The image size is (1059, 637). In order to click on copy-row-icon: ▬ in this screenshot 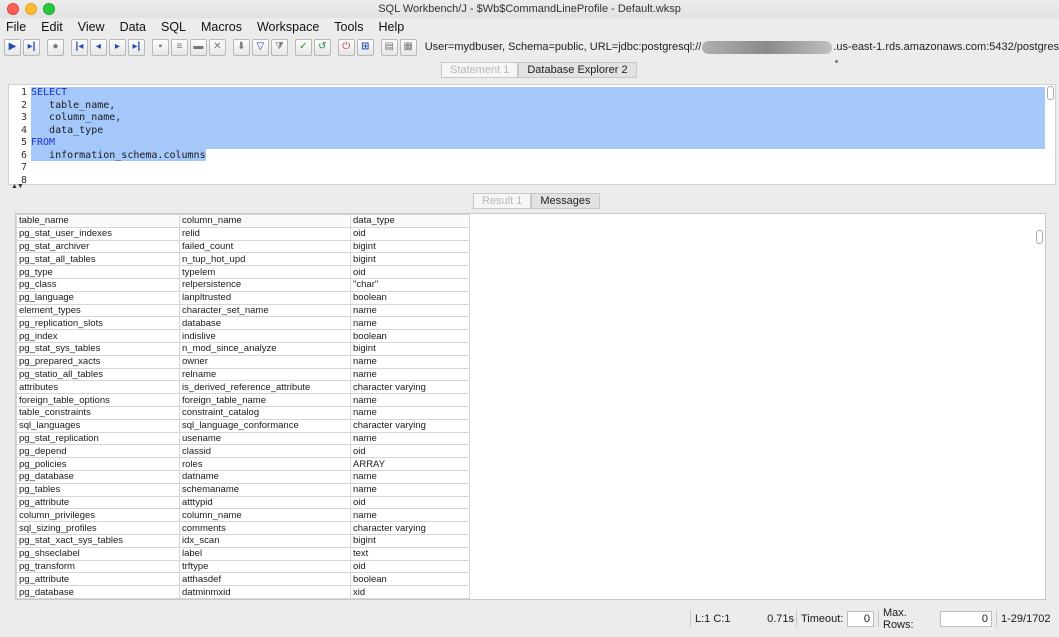, I will do `click(198, 47)`.